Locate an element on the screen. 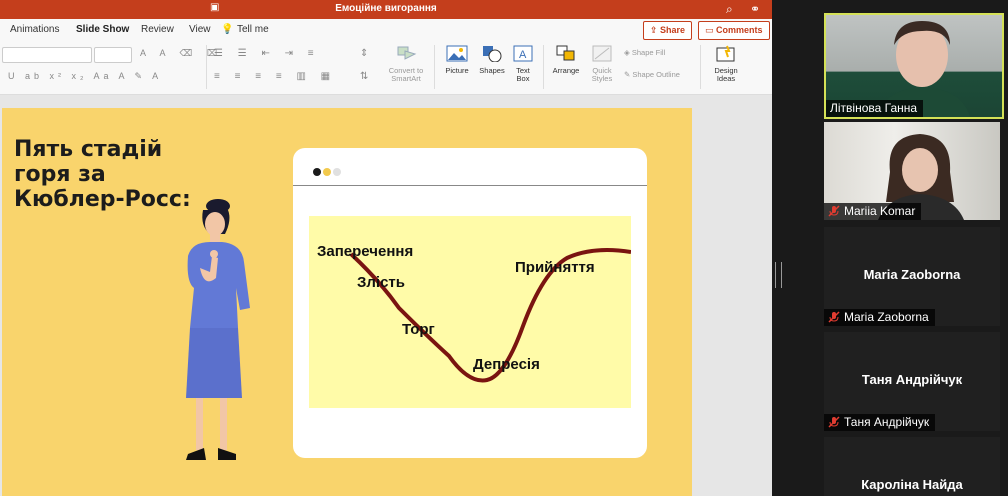  smartart-icon is located at coordinates (407, 53).